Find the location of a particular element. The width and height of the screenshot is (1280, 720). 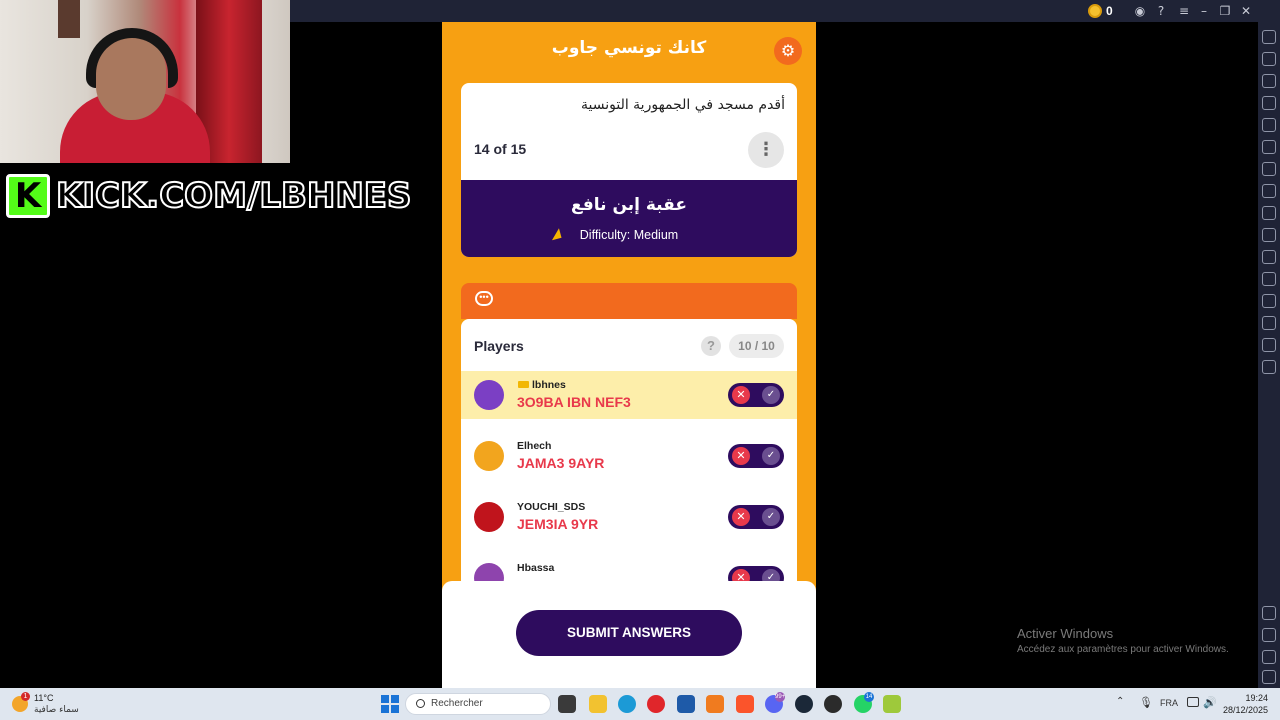

submit-sheet: SUBMIT ANSWERS is located at coordinates (629, 634).